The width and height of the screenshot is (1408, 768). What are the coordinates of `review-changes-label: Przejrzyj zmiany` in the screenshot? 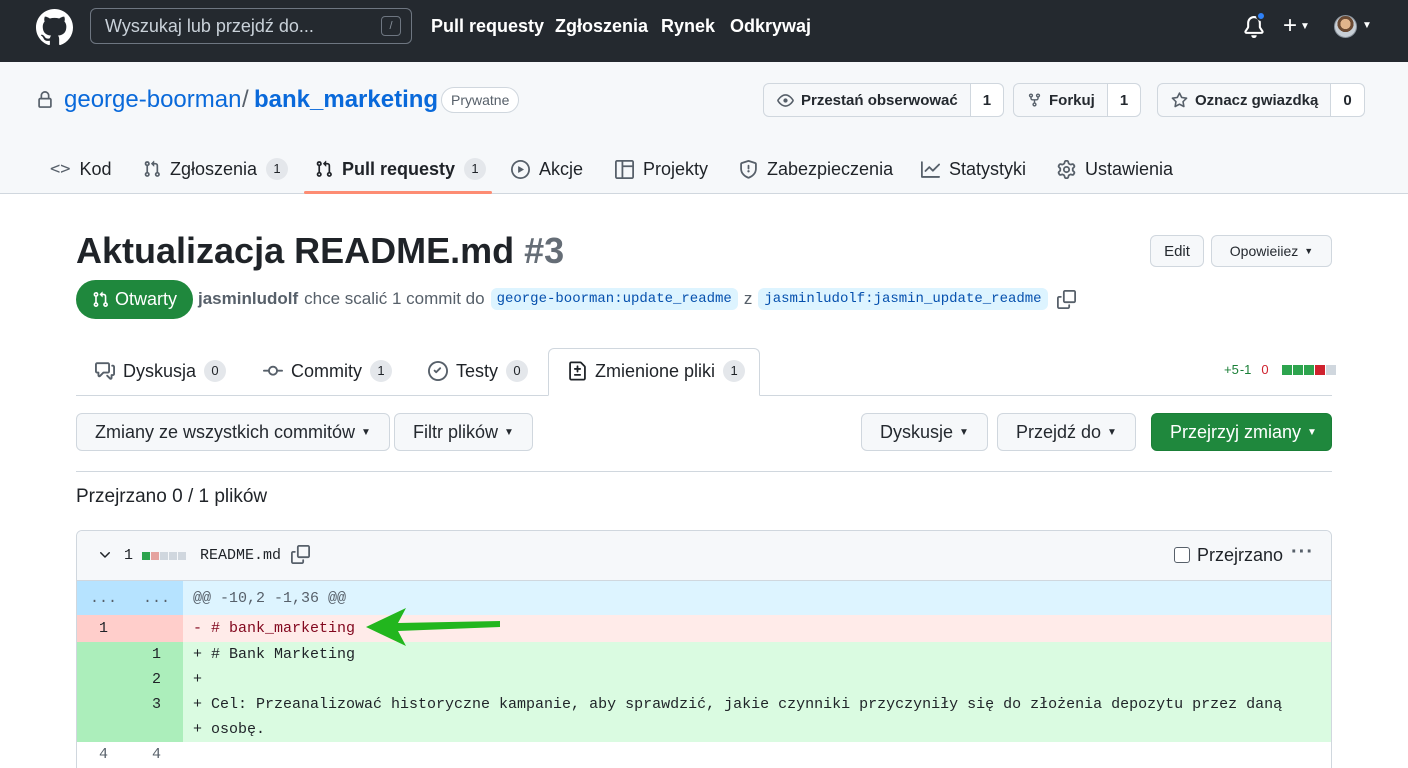 It's located at (1236, 431).